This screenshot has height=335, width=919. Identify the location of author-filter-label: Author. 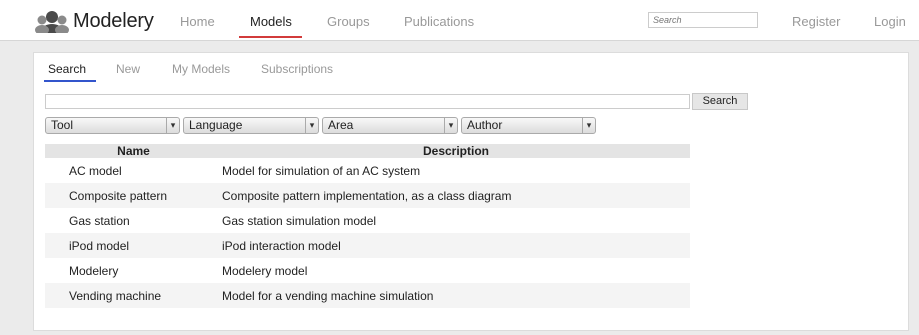
(485, 125).